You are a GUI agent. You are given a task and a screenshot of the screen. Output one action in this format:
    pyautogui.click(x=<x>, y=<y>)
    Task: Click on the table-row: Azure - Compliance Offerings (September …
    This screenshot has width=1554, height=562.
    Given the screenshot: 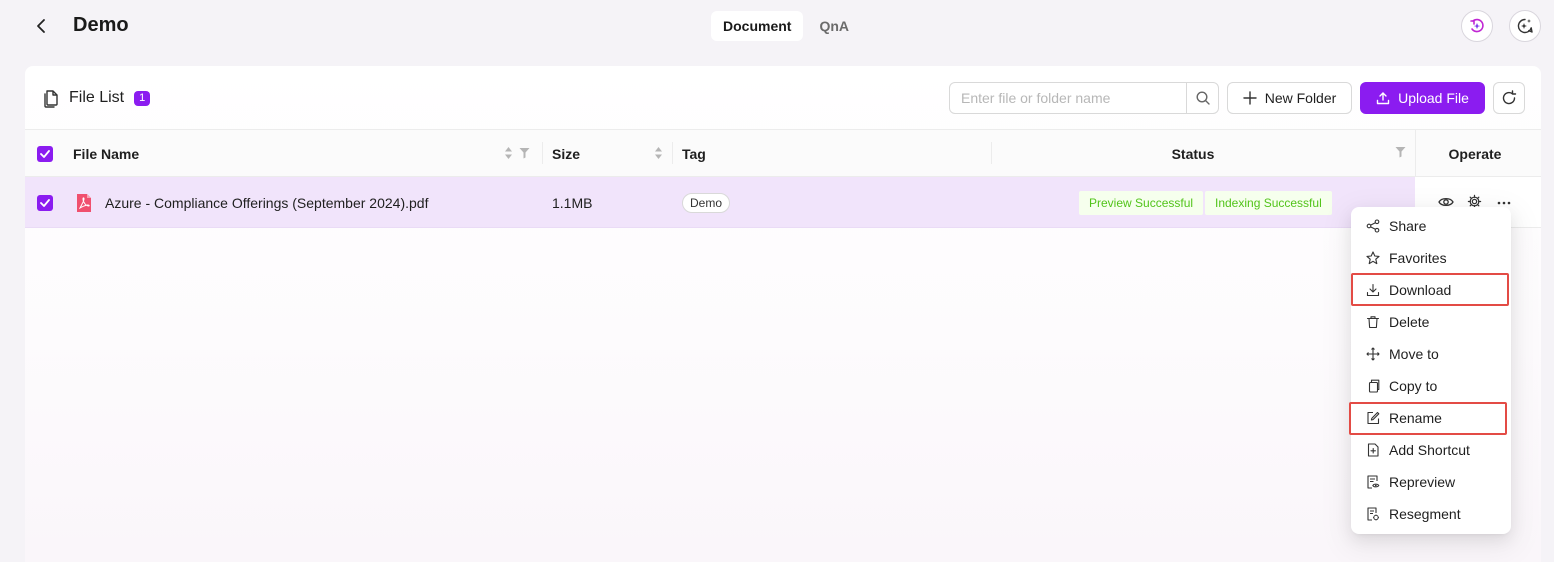 What is the action you would take?
    pyautogui.click(x=720, y=202)
    